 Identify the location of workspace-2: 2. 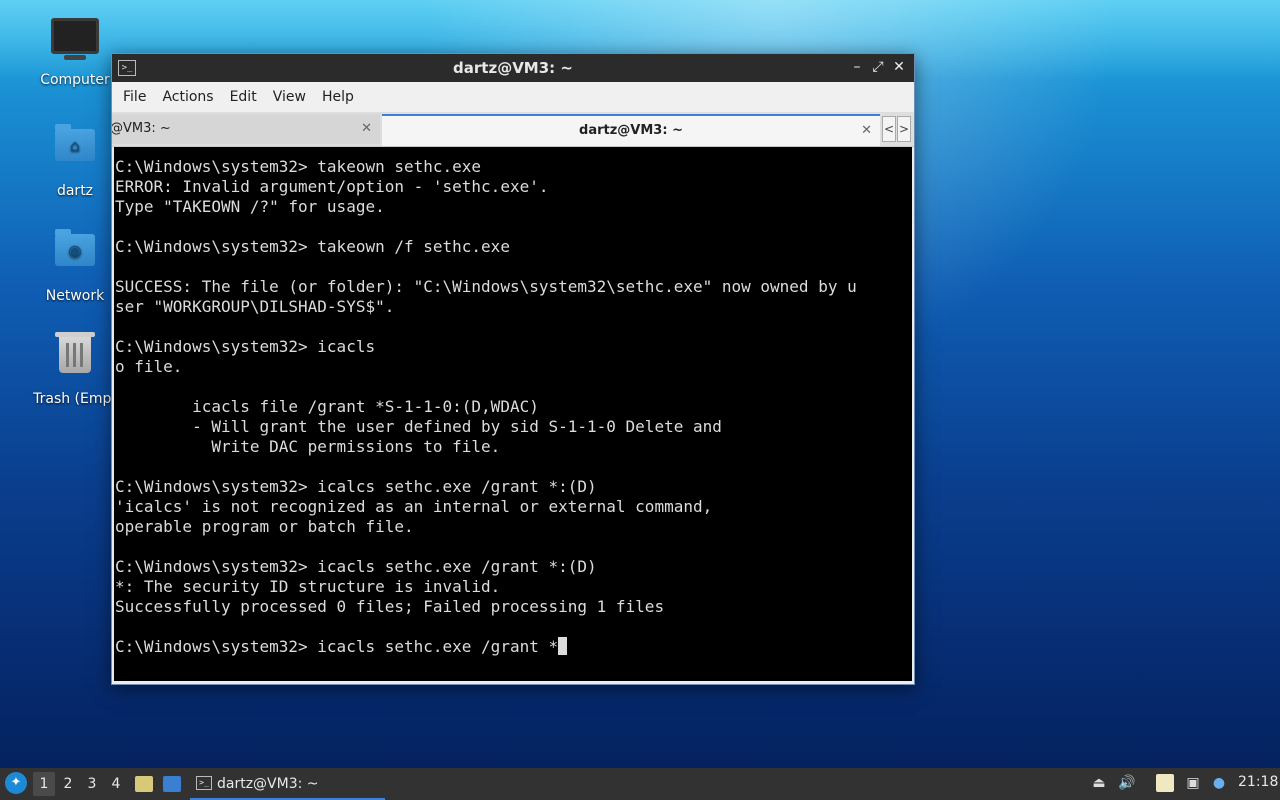
(68, 784).